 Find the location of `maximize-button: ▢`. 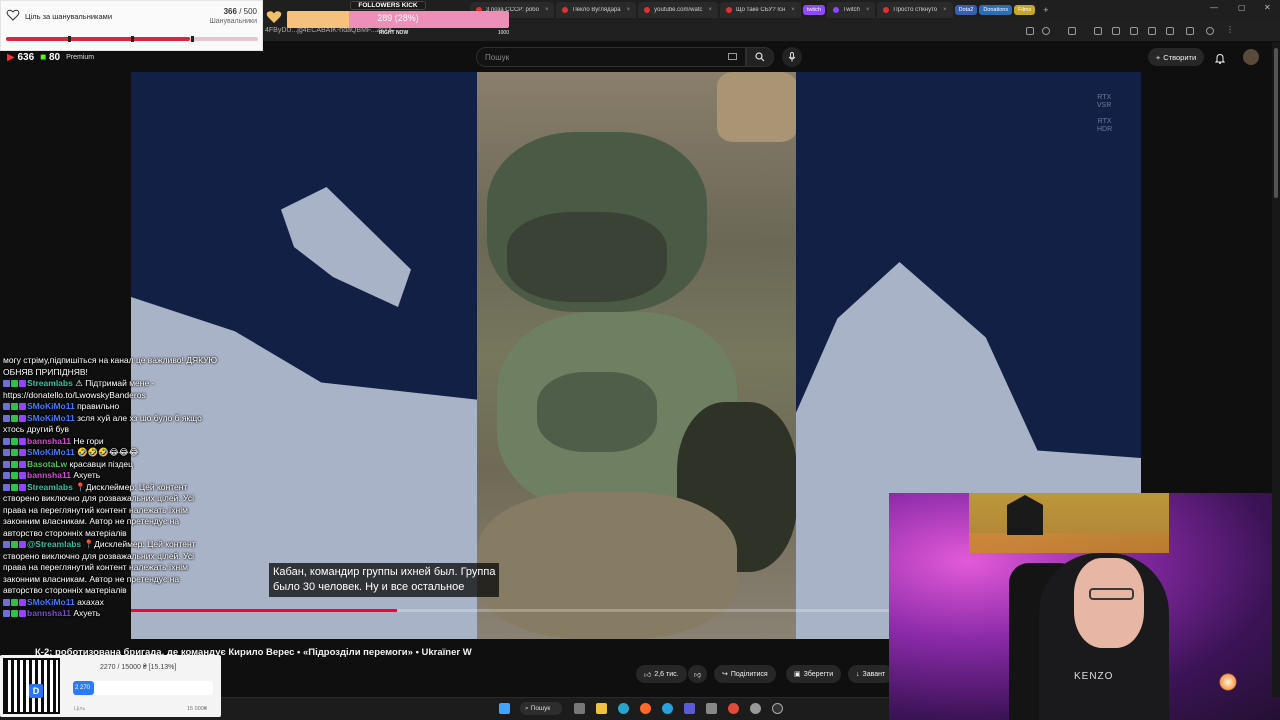

maximize-button: ▢ is located at coordinates (1242, 7).